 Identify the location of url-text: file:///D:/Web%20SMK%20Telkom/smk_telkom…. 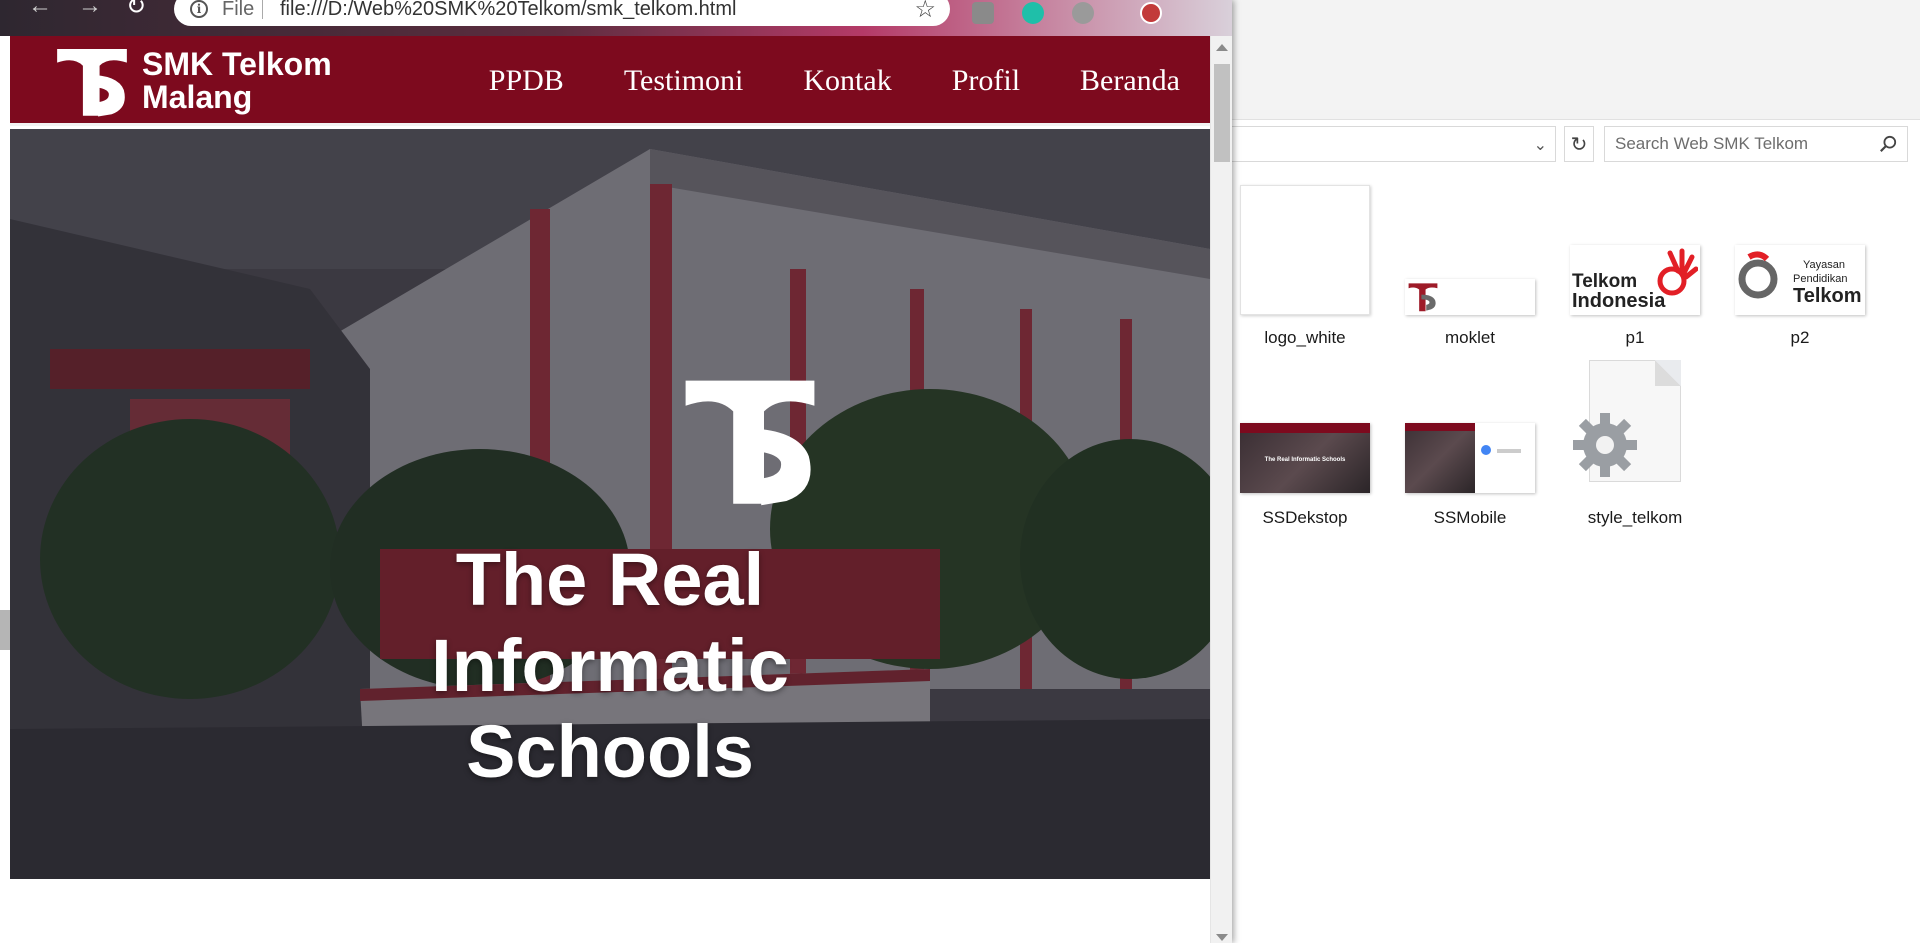
(508, 10).